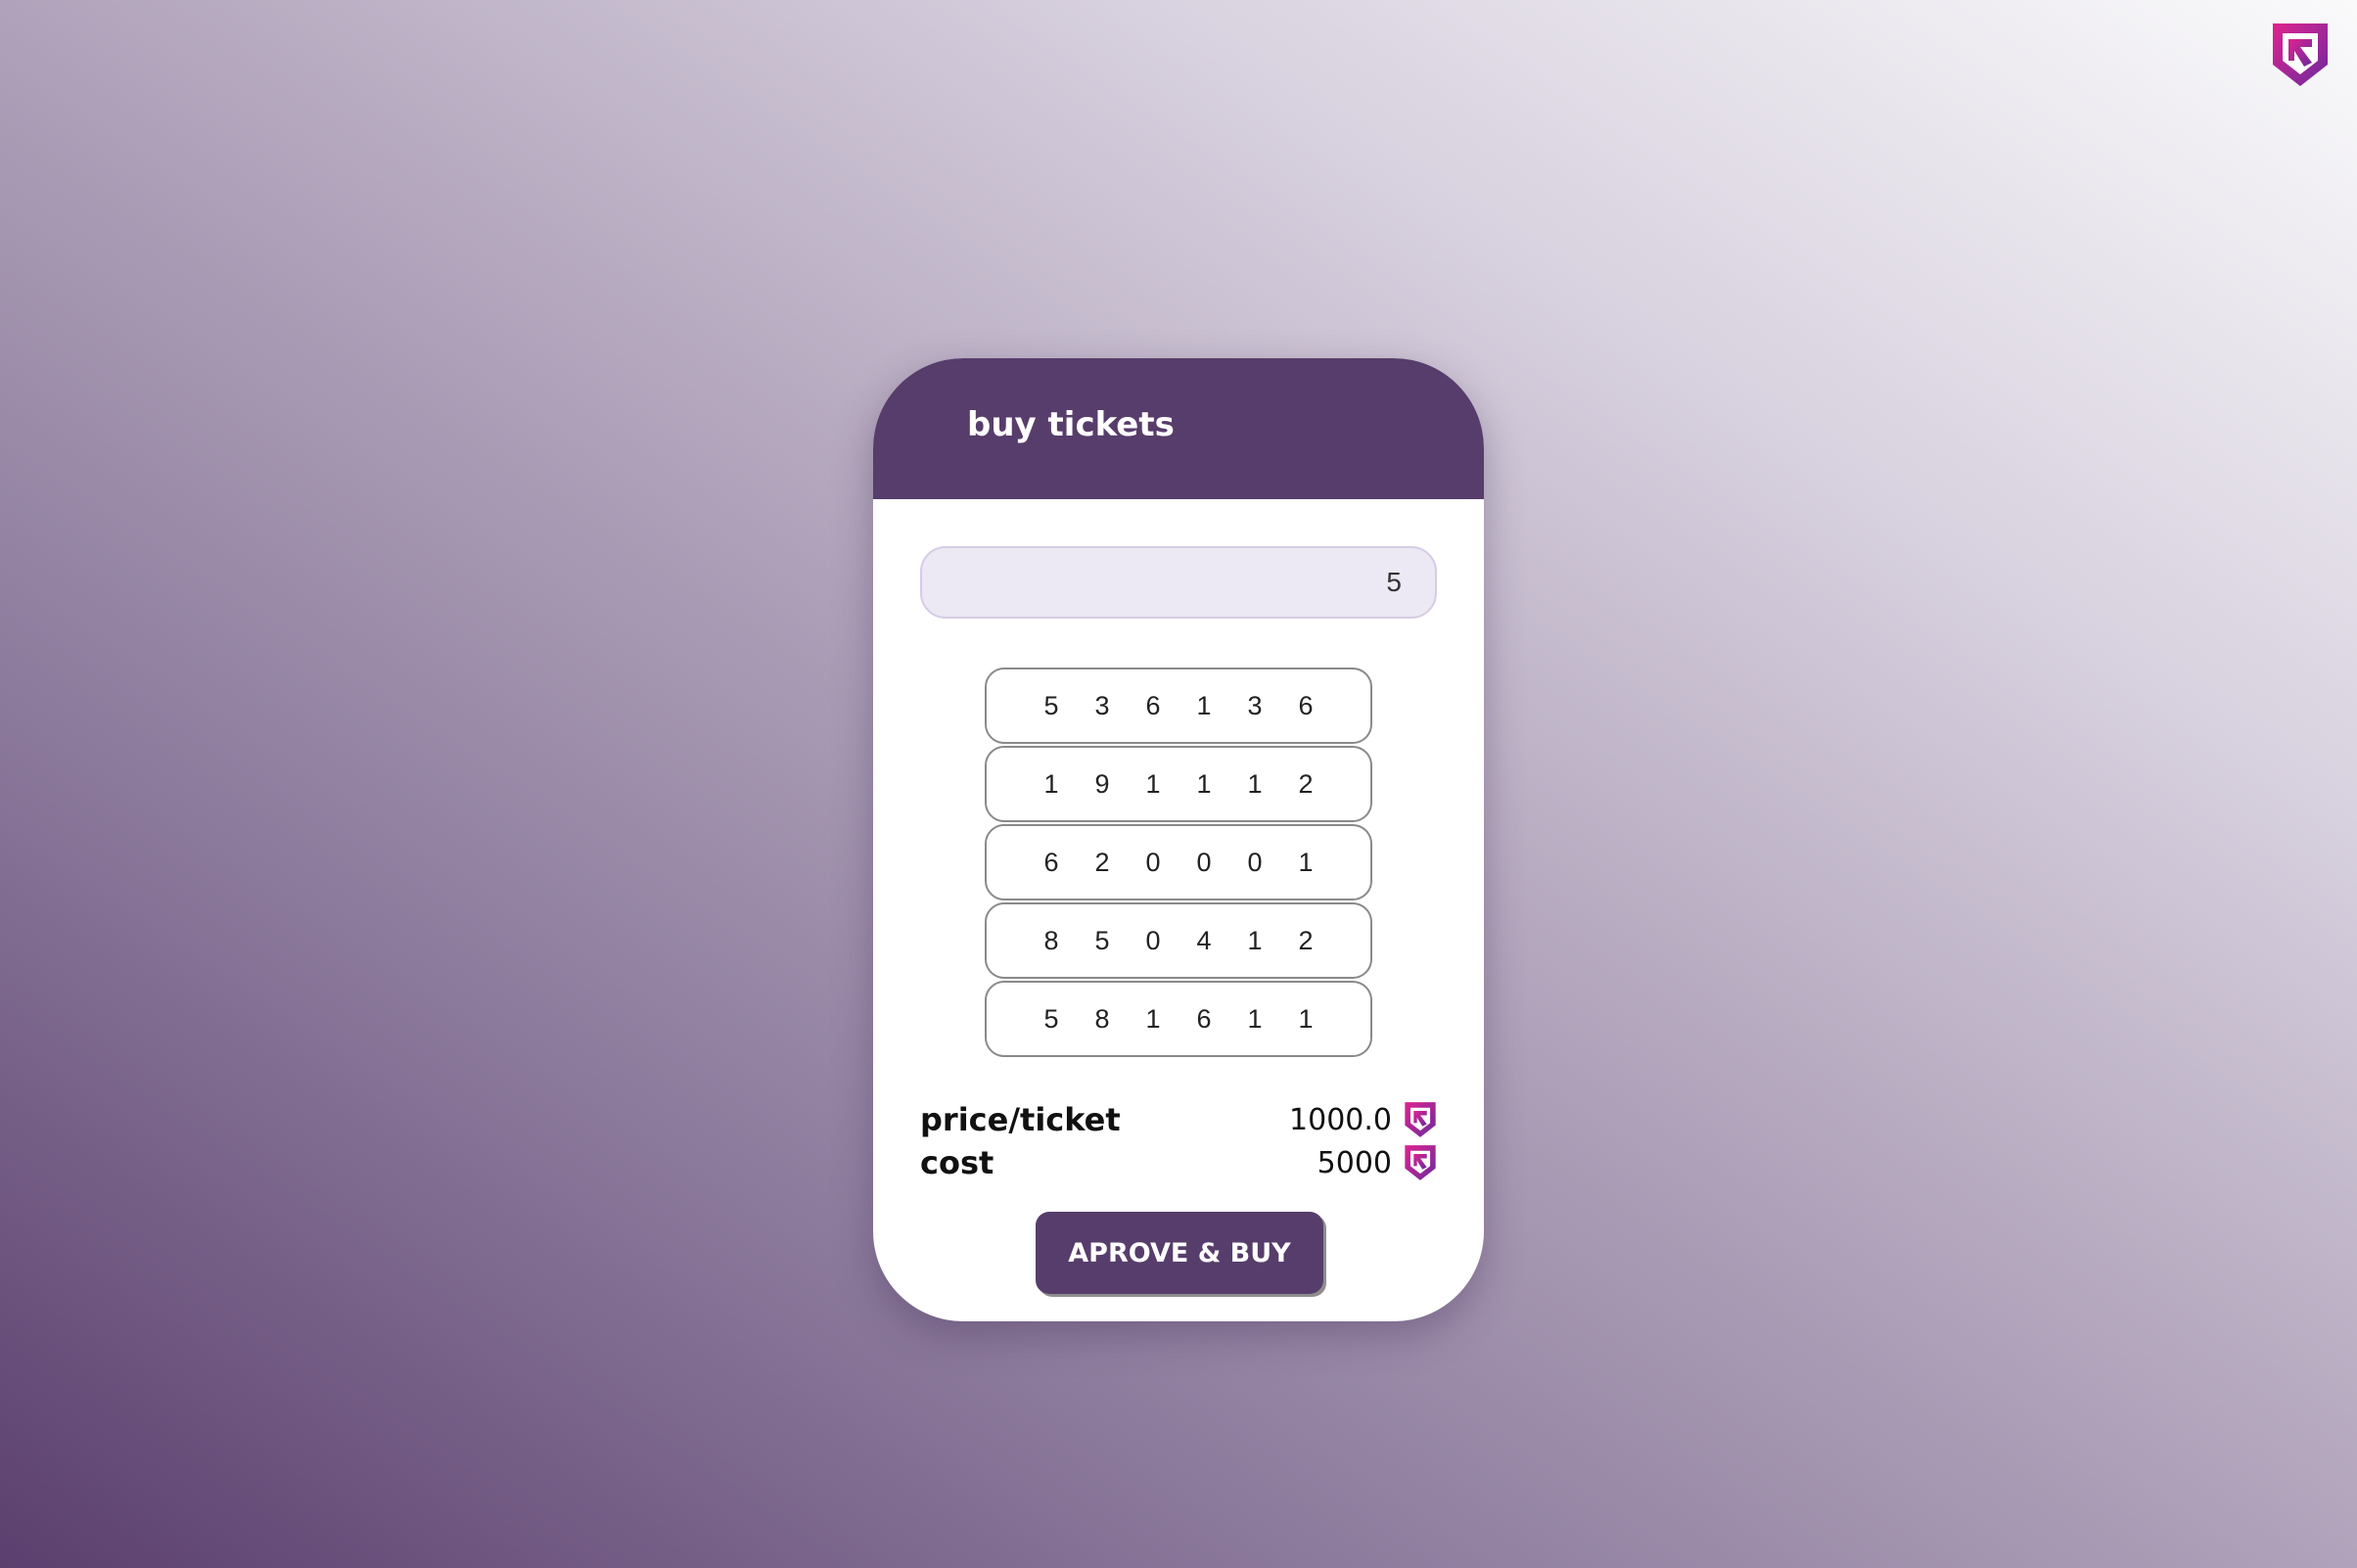 The width and height of the screenshot is (2357, 1568). I want to click on ticket-digit: 9, so click(1102, 783).